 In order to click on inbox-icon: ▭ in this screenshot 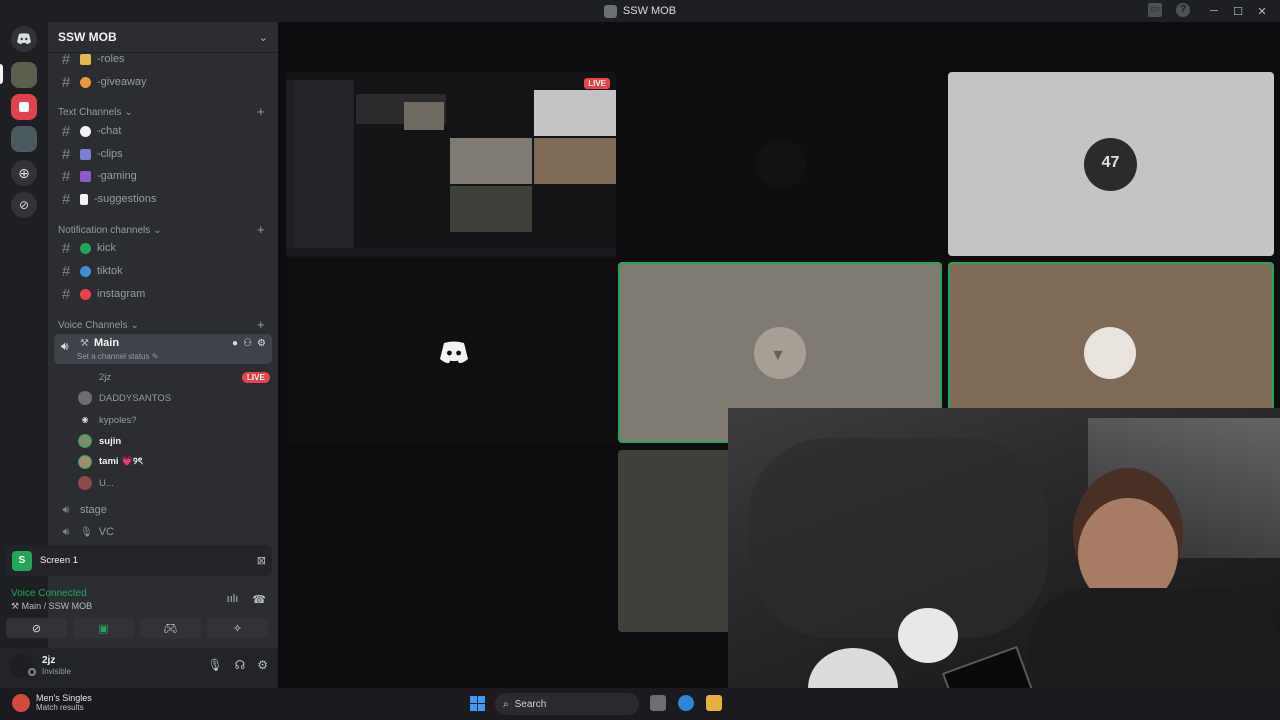, I will do `click(1155, 10)`.